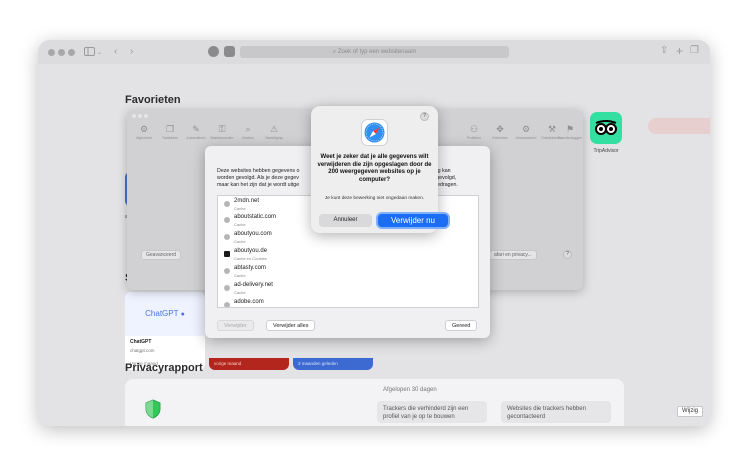 The image size is (750, 466). Describe the element at coordinates (291, 325) in the screenshot. I see `remove-all-button: Verwijder alles` at that location.